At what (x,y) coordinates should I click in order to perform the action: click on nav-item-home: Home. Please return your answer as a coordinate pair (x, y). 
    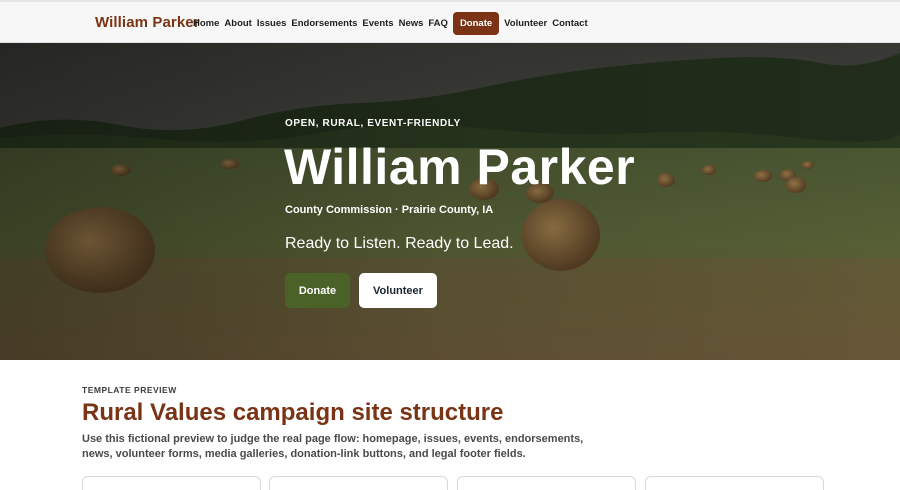
    Looking at the image, I should click on (206, 23).